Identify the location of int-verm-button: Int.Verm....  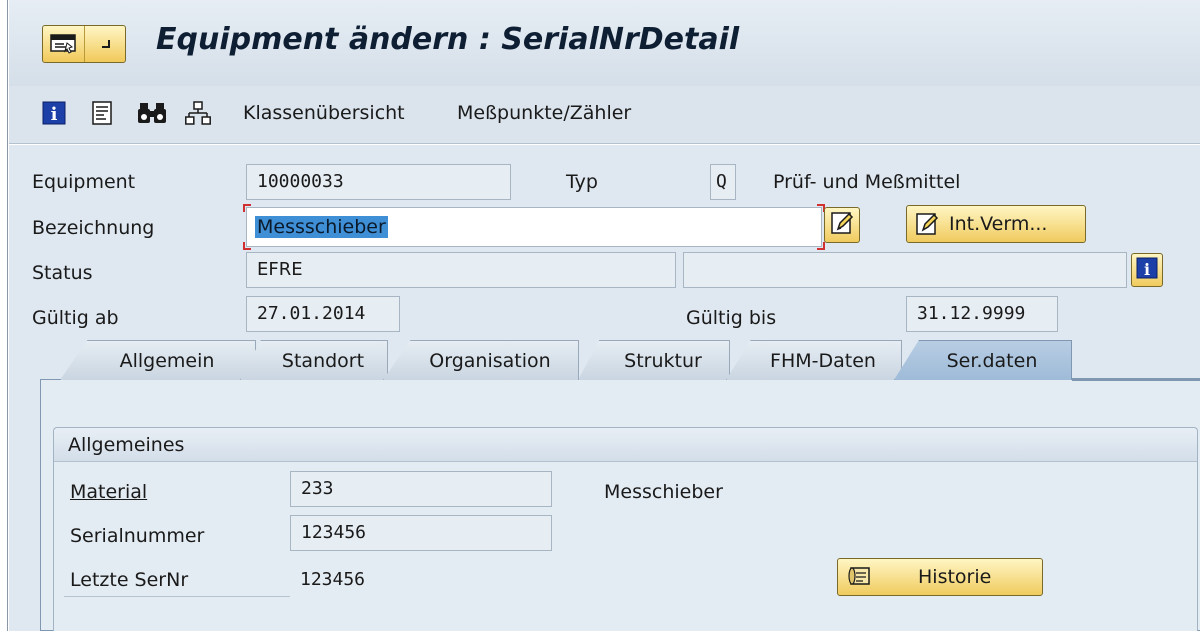
(996, 224).